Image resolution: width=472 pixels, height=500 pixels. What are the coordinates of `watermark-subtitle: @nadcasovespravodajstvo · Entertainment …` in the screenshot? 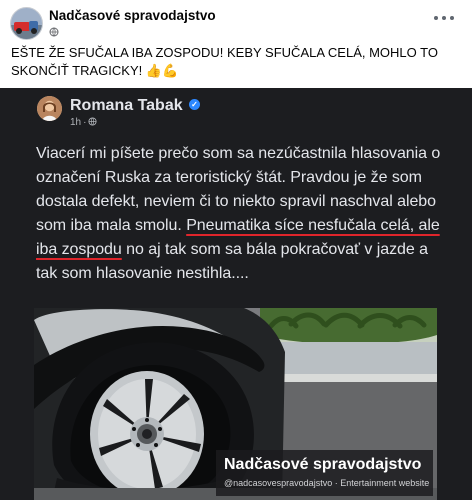 It's located at (327, 483).